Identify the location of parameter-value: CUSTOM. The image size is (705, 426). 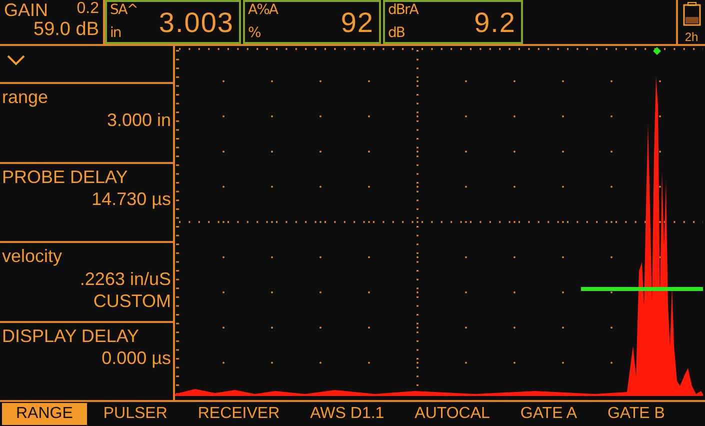
(132, 301).